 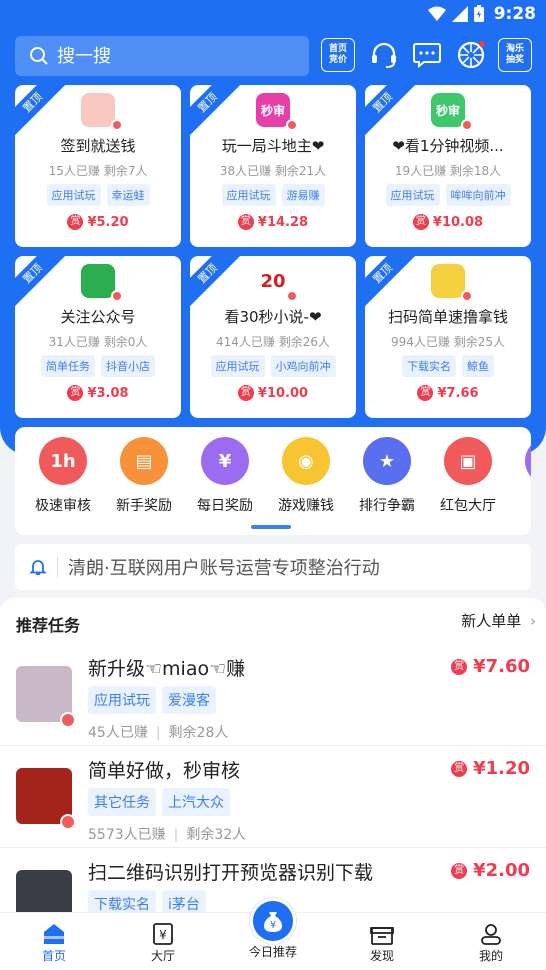 What do you see at coordinates (273, 695) in the screenshot?
I see `task-row: 新升级☜miao☜赚 应用试玩 爱漫客 45人已赚 | 剩余28人 赏 ¥7.60` at bounding box center [273, 695].